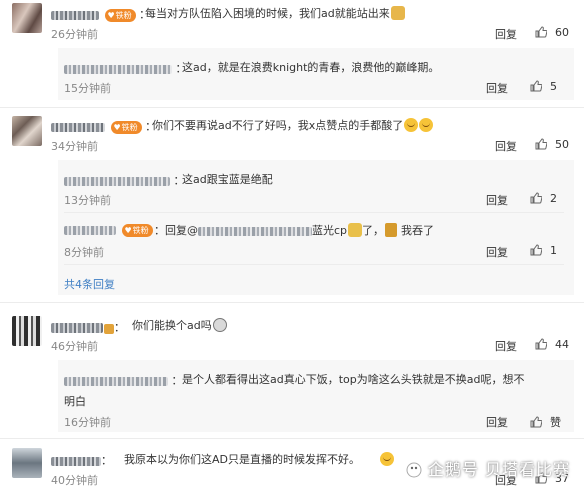 The width and height of the screenshot is (584, 490). What do you see at coordinates (74, 480) in the screenshot?
I see `timestamp: 40分钟前` at bounding box center [74, 480].